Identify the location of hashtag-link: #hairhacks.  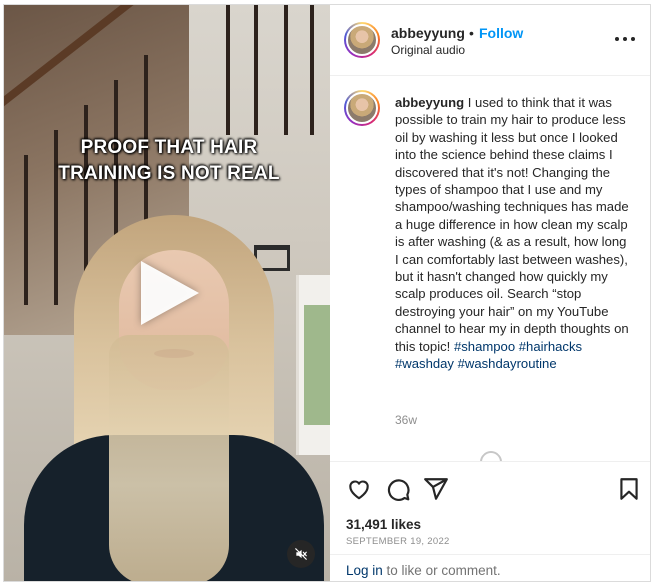
(550, 346).